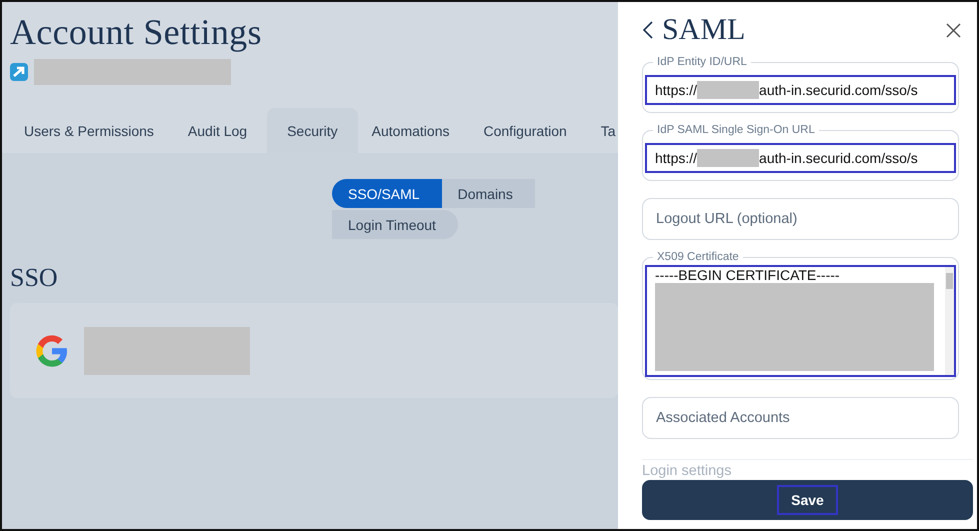 The width and height of the screenshot is (979, 531). What do you see at coordinates (488, 193) in the screenshot?
I see `segment-tab: Domains` at bounding box center [488, 193].